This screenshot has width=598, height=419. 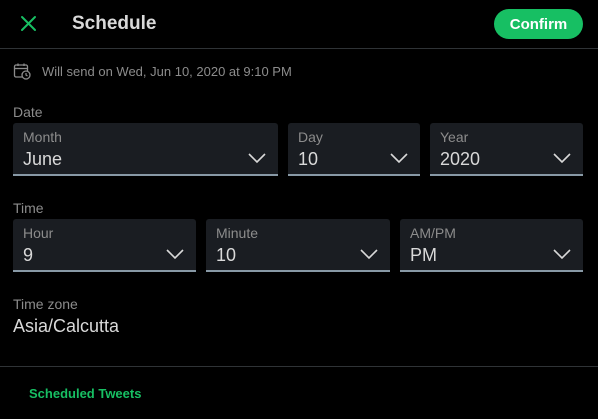 I want to click on ampm-value: PM, so click(x=423, y=255).